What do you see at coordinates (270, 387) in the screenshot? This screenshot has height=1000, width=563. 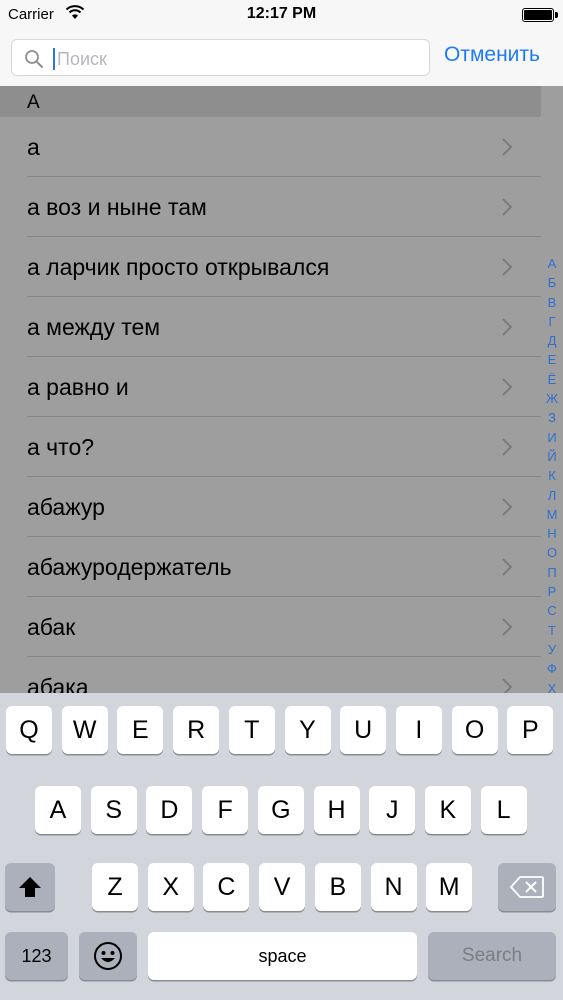 I see `list-item: а равно и` at bounding box center [270, 387].